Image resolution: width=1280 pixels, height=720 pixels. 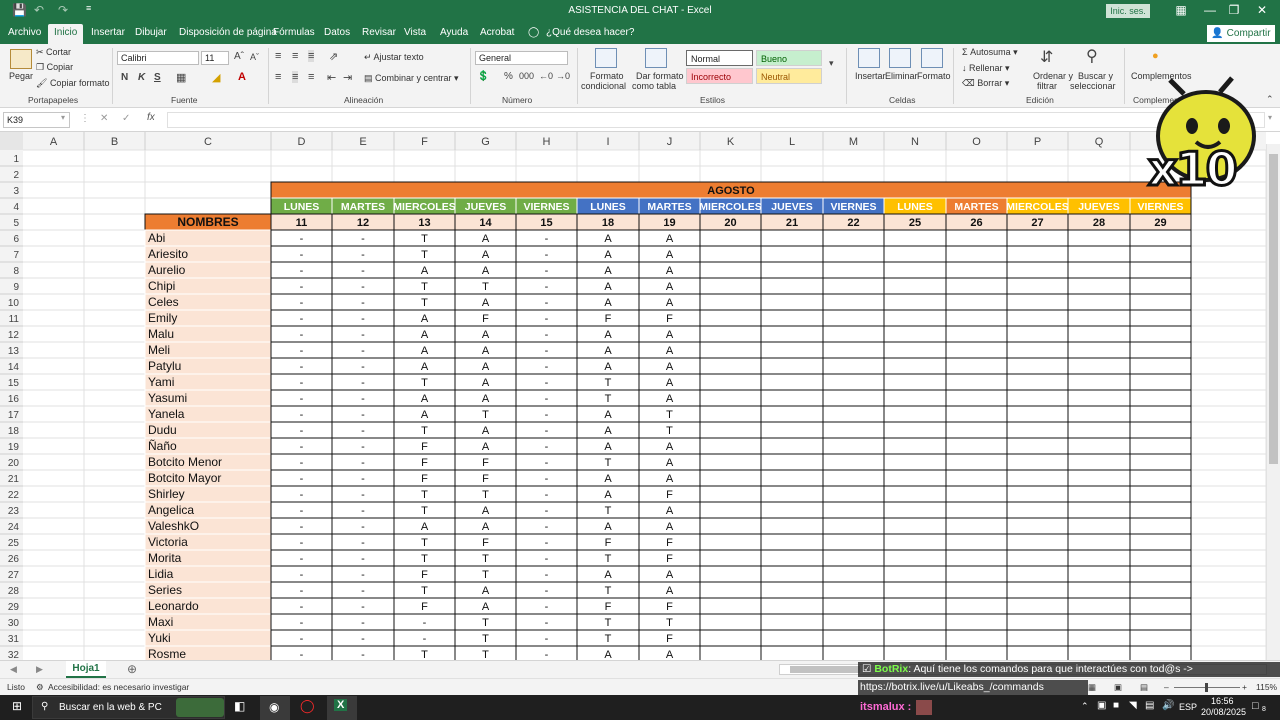 I want to click on styles-more-icon: ▾, so click(x=831, y=63).